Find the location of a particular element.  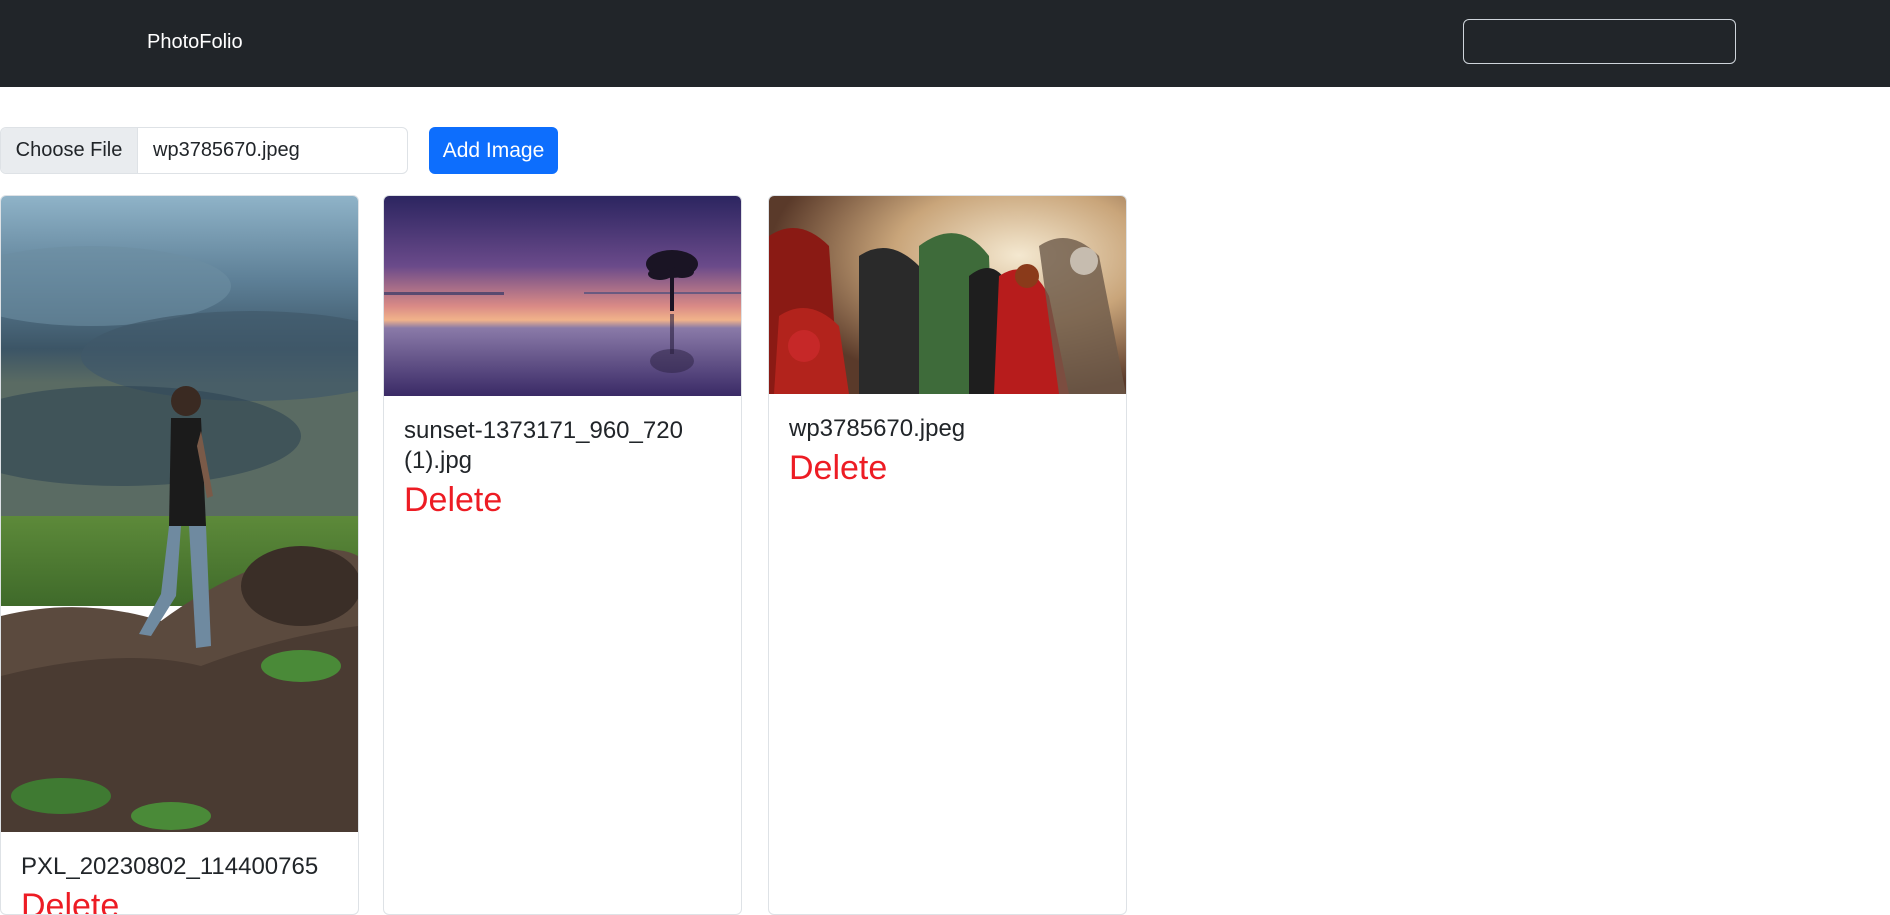

image-card: wp3785670.jpeg Delete is located at coordinates (947, 555).